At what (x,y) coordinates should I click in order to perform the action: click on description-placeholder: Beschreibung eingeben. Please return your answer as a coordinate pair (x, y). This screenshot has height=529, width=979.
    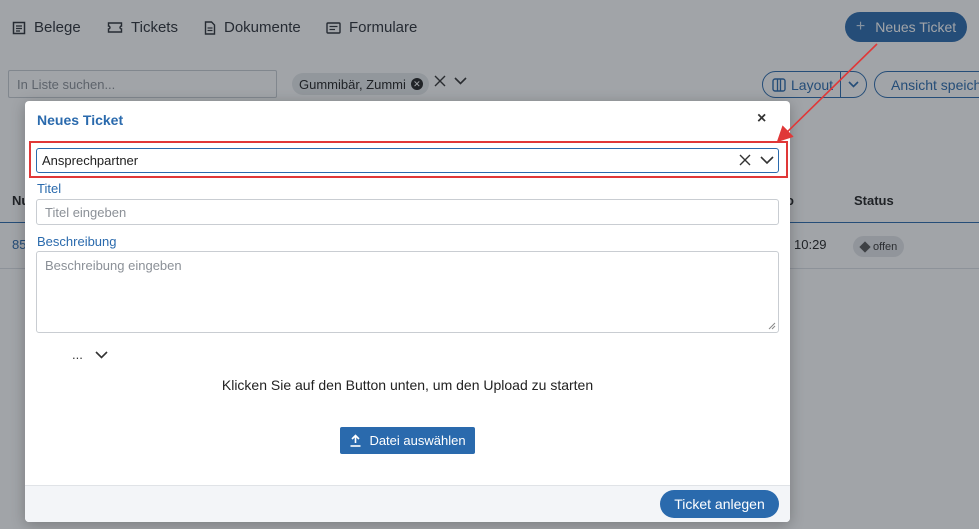
    Looking at the image, I should click on (113, 265).